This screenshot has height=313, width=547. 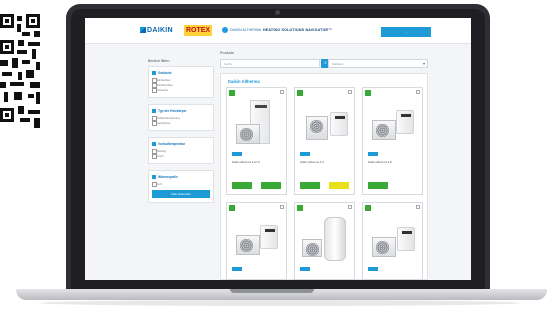 I want to click on laptop-notch, so click(x=272, y=291).